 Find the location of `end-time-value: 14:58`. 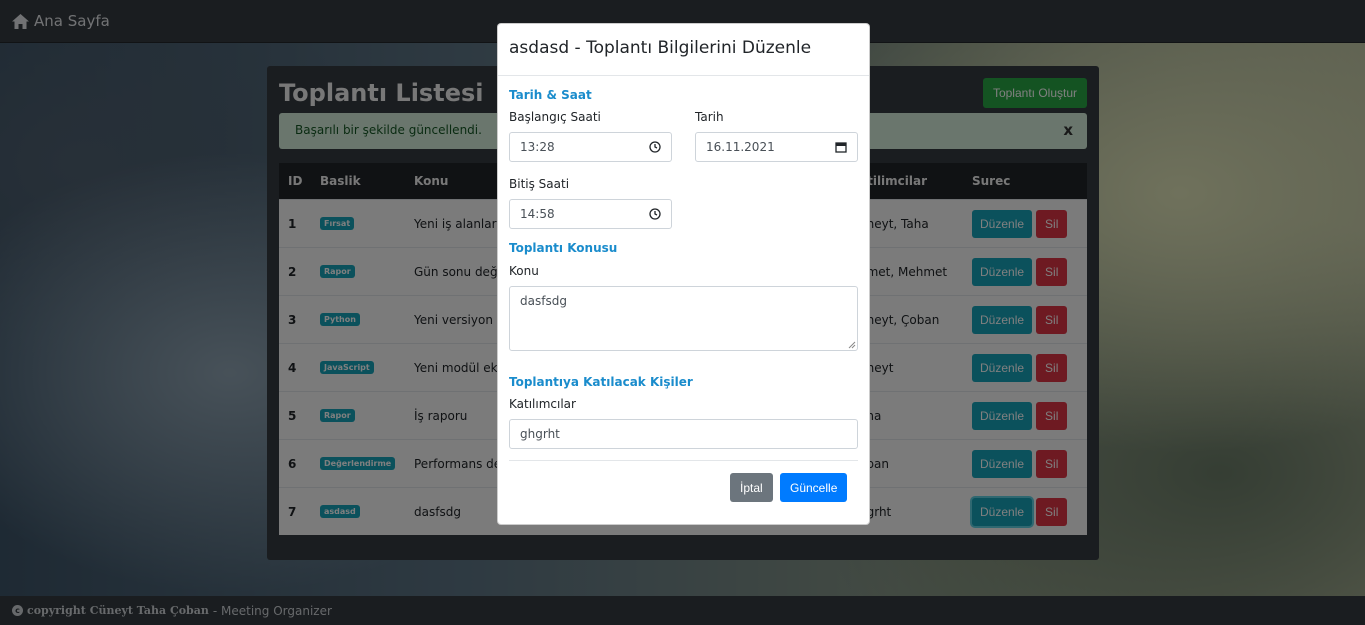

end-time-value: 14:58 is located at coordinates (537, 214).